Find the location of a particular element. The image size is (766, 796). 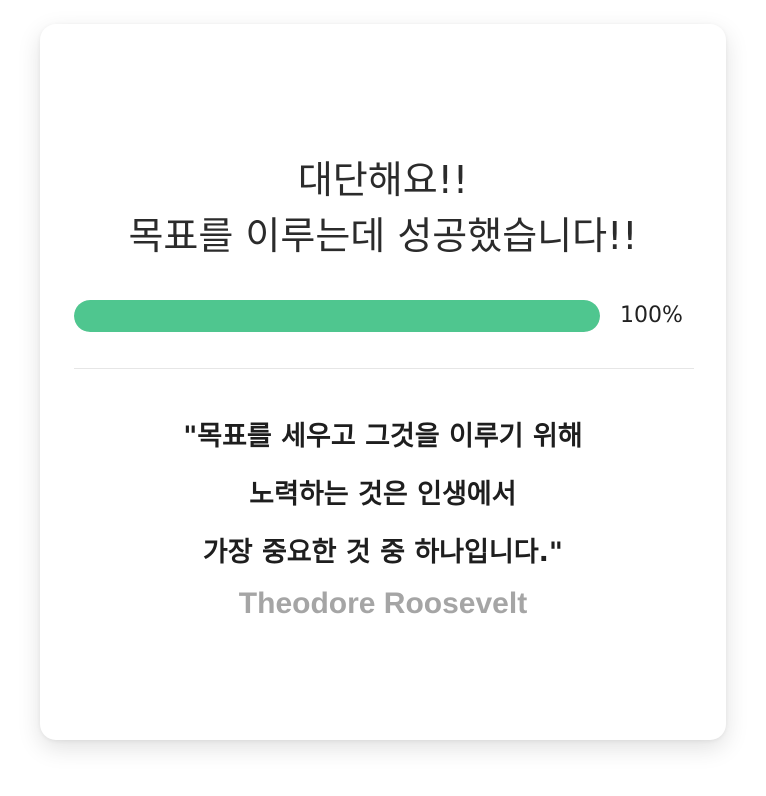

divider is located at coordinates (384, 368).